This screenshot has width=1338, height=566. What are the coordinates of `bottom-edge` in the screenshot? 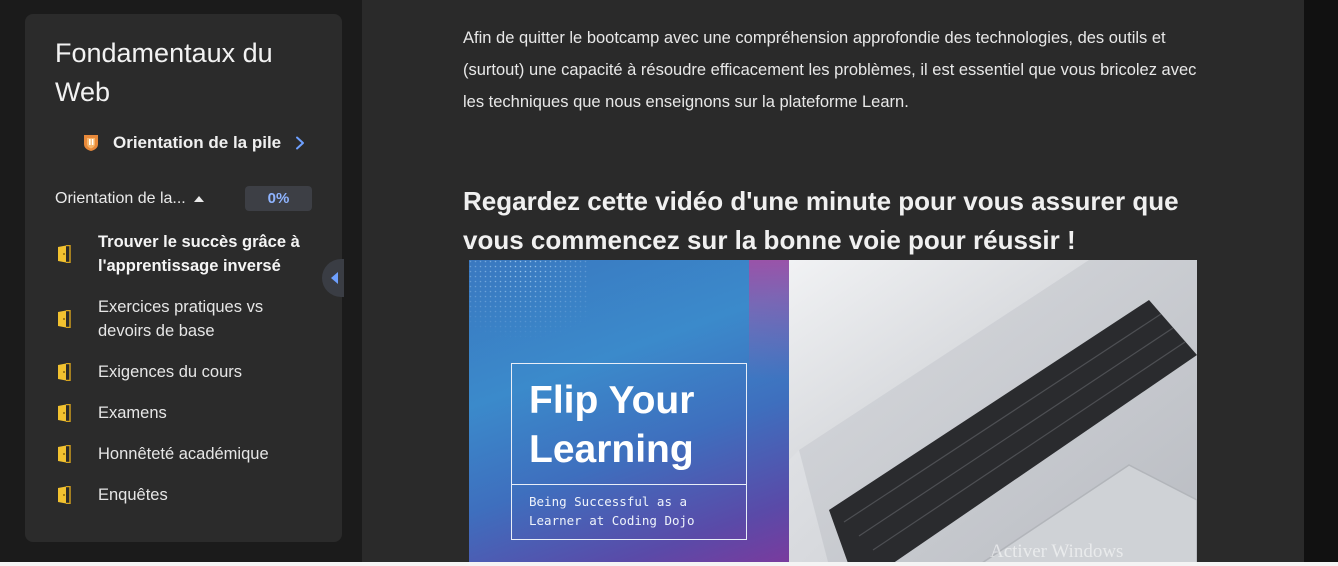 It's located at (669, 564).